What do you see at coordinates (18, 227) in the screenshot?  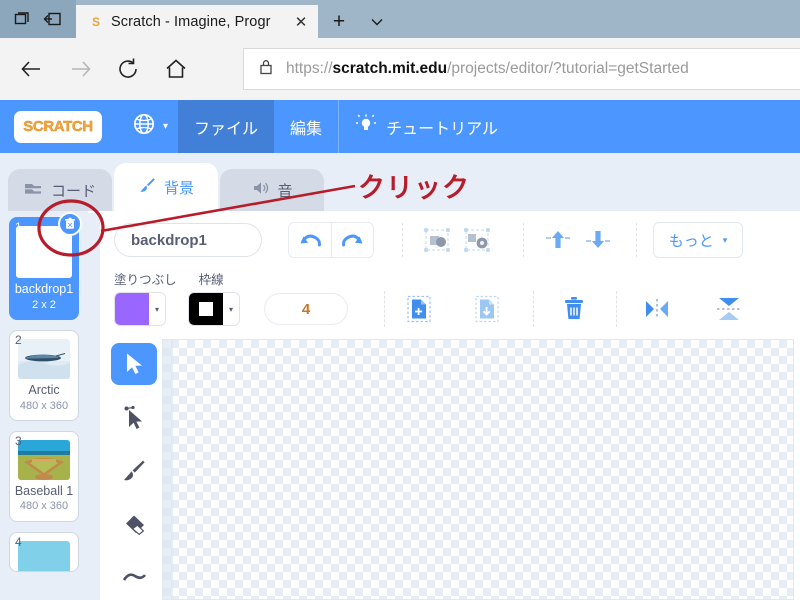 I see `list-item-number: 1` at bounding box center [18, 227].